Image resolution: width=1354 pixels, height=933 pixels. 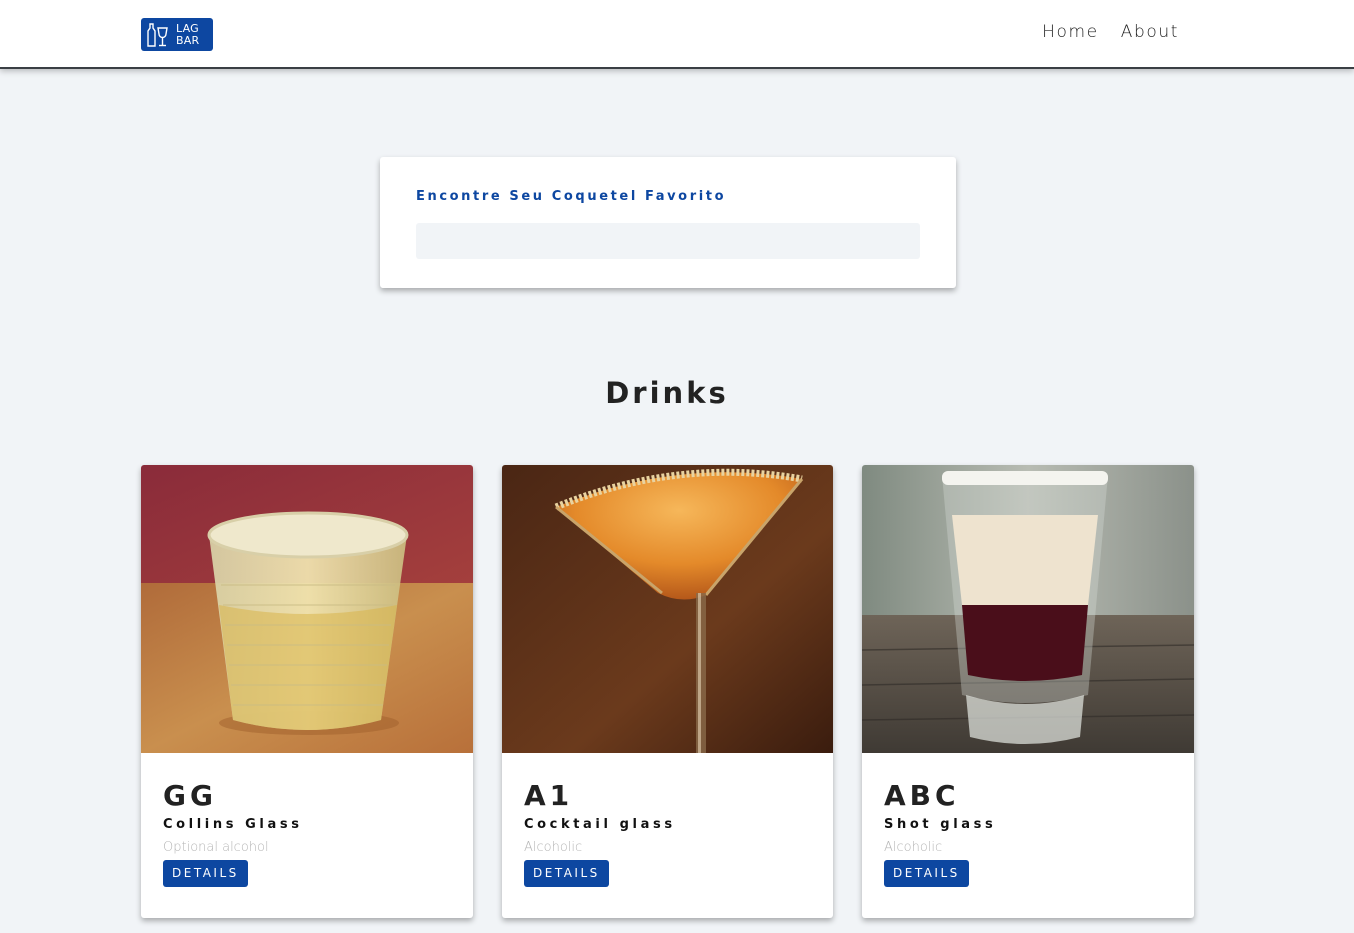 What do you see at coordinates (216, 847) in the screenshot?
I see `drink-alcoholic: Optional alcohol` at bounding box center [216, 847].